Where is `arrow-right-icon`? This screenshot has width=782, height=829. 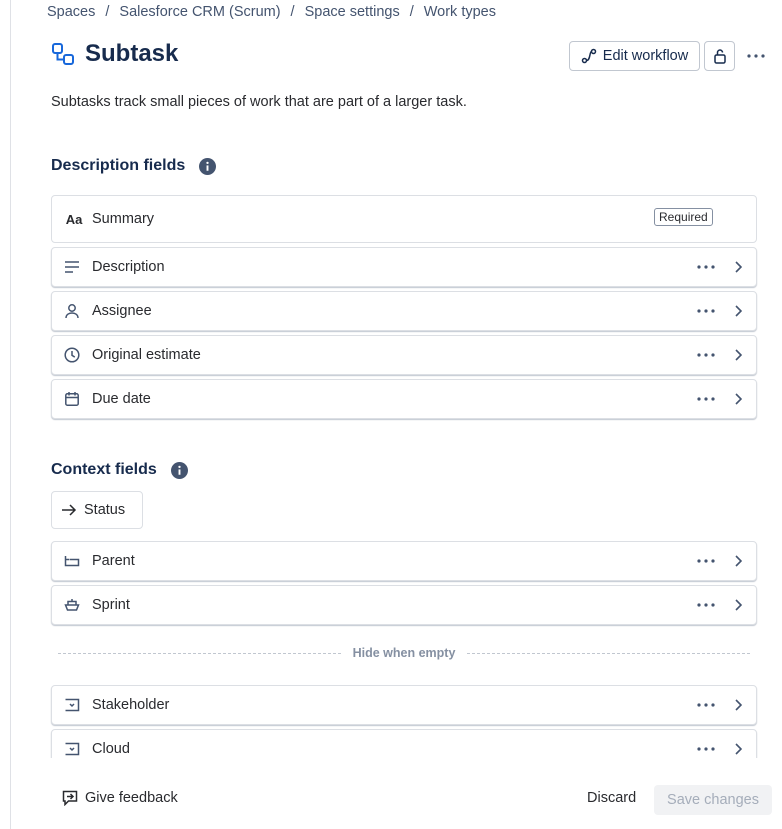 arrow-right-icon is located at coordinates (69, 510).